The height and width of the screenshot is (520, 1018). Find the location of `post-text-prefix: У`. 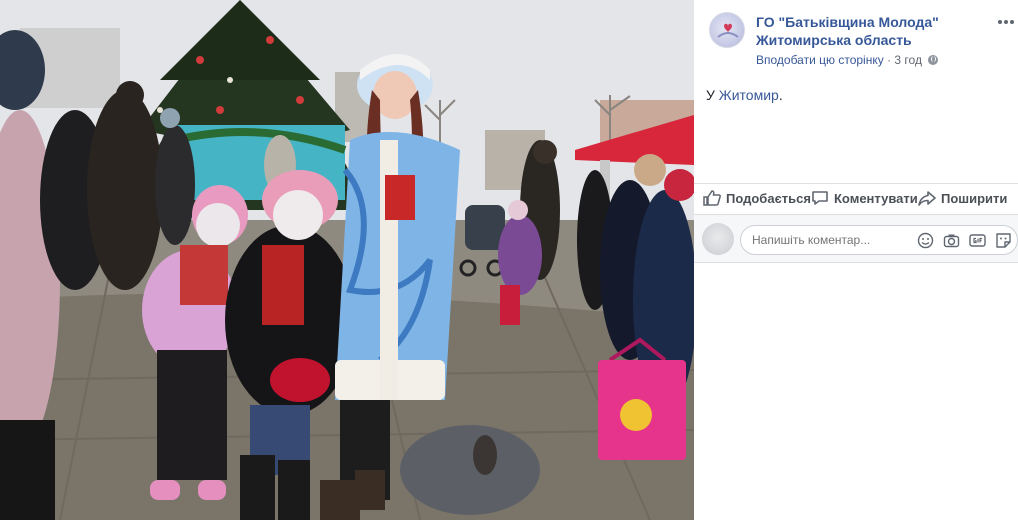

post-text-prefix: У is located at coordinates (712, 95).